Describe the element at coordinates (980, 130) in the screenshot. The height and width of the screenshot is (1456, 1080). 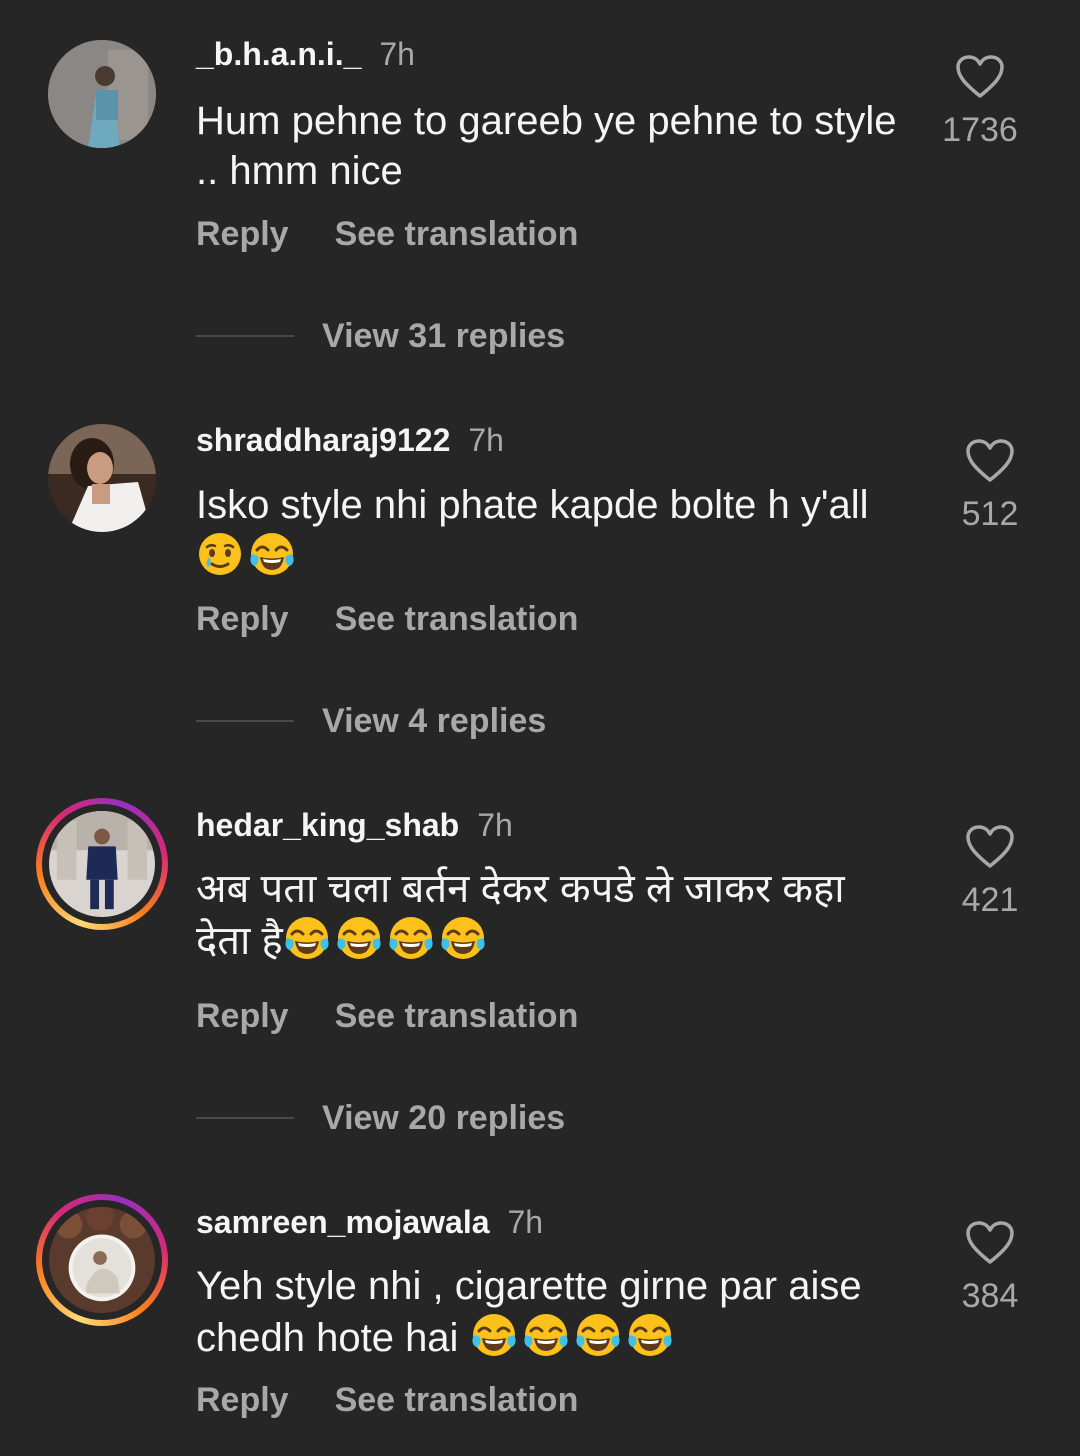
I see `like-count: 1736` at that location.